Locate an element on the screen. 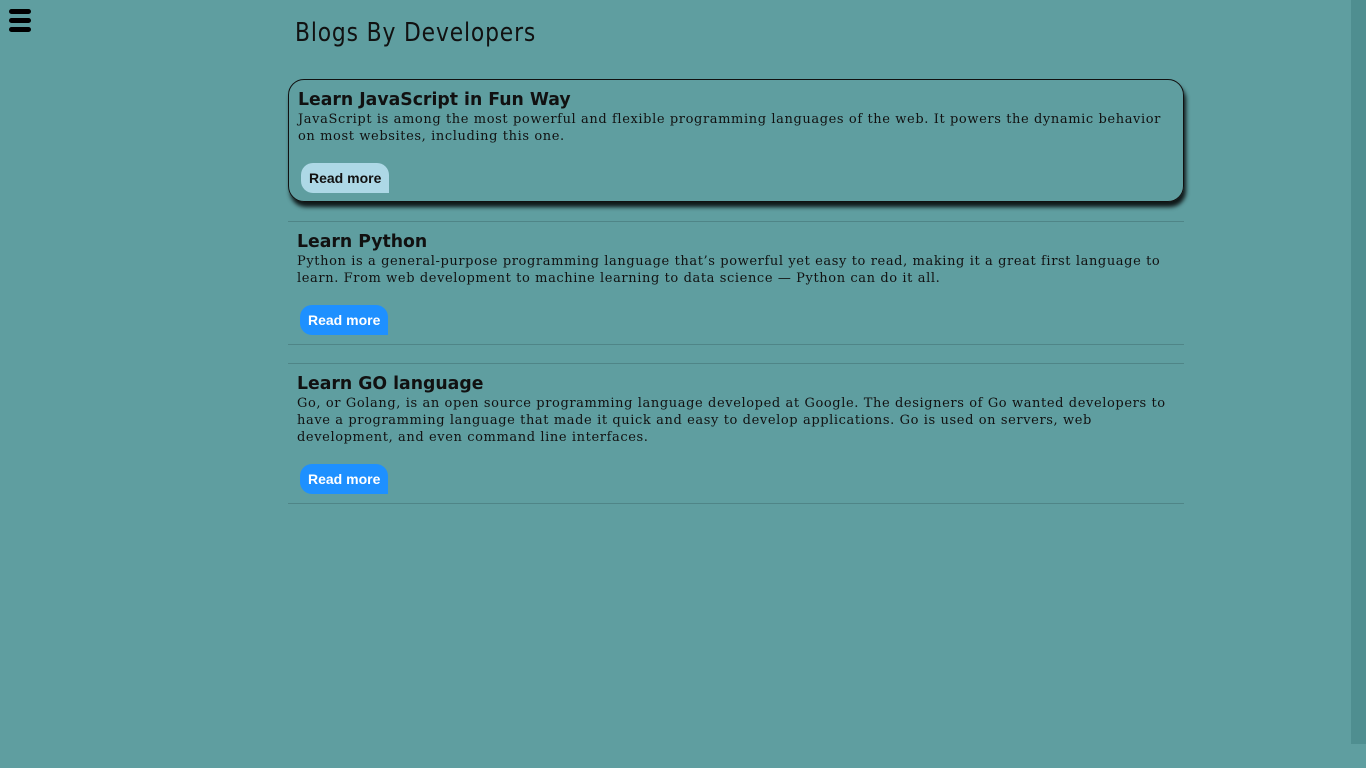  hamburger-menu-icon is located at coordinates (20, 21).